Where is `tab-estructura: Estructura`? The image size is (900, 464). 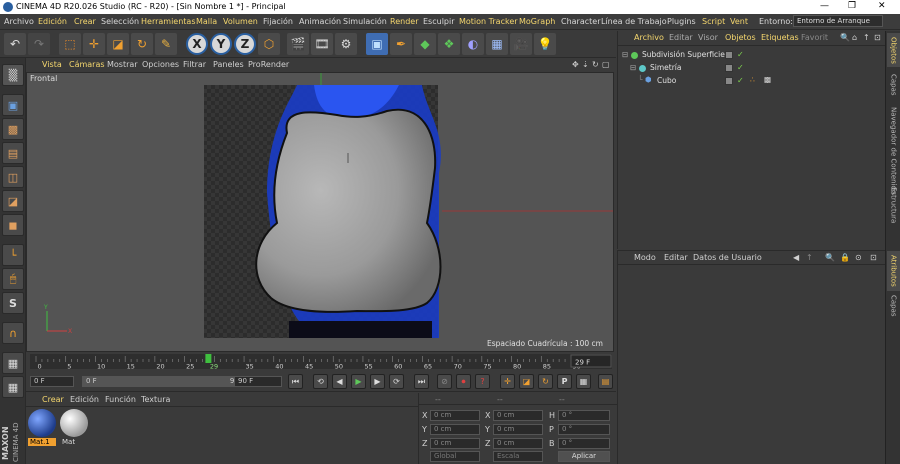
tab-estructura: Estructura is located at coordinates (893, 205).